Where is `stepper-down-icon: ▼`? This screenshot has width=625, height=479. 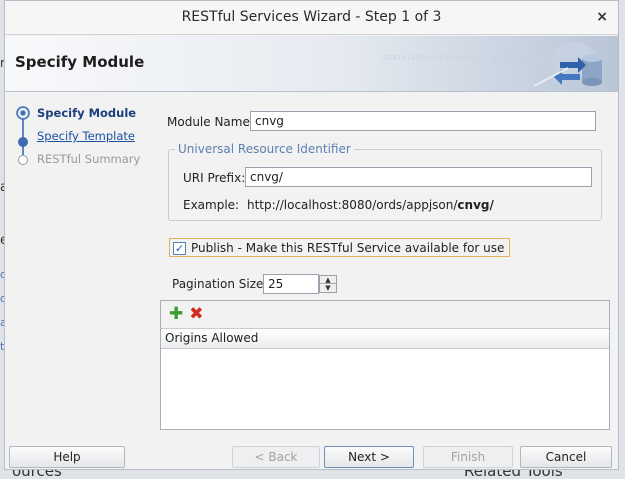 stepper-down-icon: ▼ is located at coordinates (328, 288).